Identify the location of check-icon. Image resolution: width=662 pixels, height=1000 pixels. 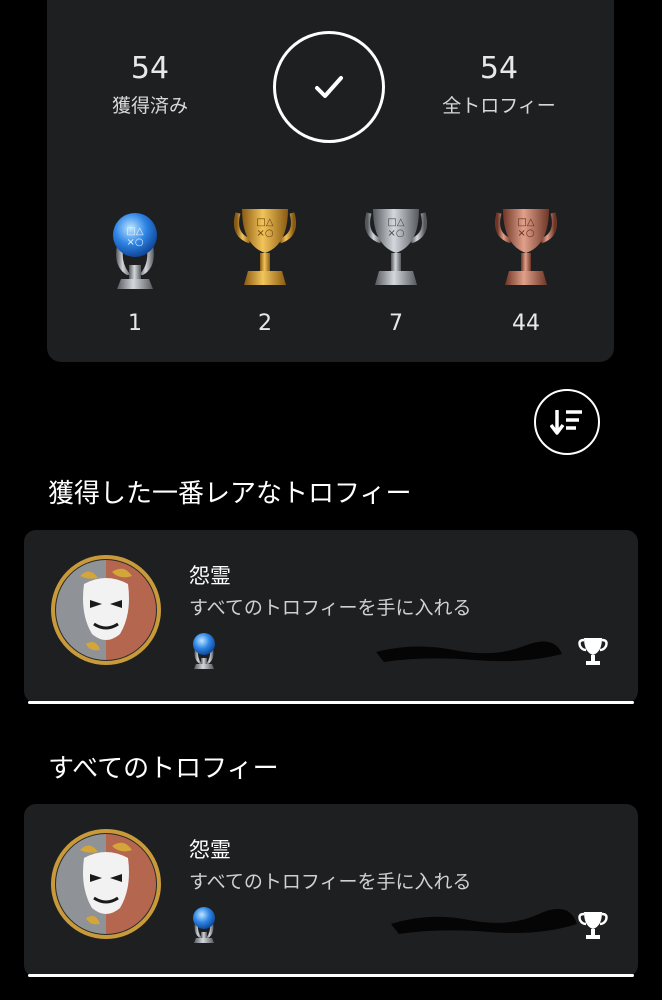
(329, 87).